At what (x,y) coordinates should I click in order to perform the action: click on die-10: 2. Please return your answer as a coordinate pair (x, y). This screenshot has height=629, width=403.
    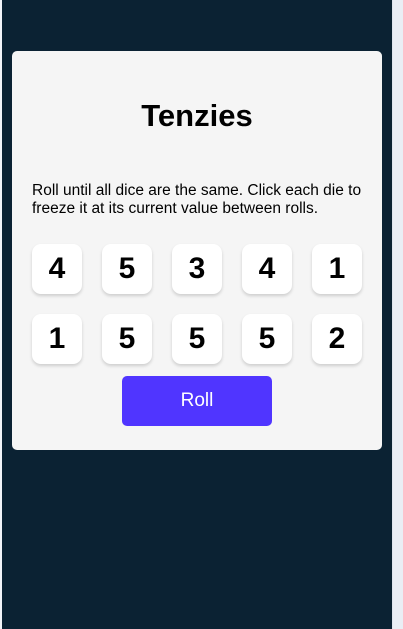
    Looking at the image, I should click on (337, 339).